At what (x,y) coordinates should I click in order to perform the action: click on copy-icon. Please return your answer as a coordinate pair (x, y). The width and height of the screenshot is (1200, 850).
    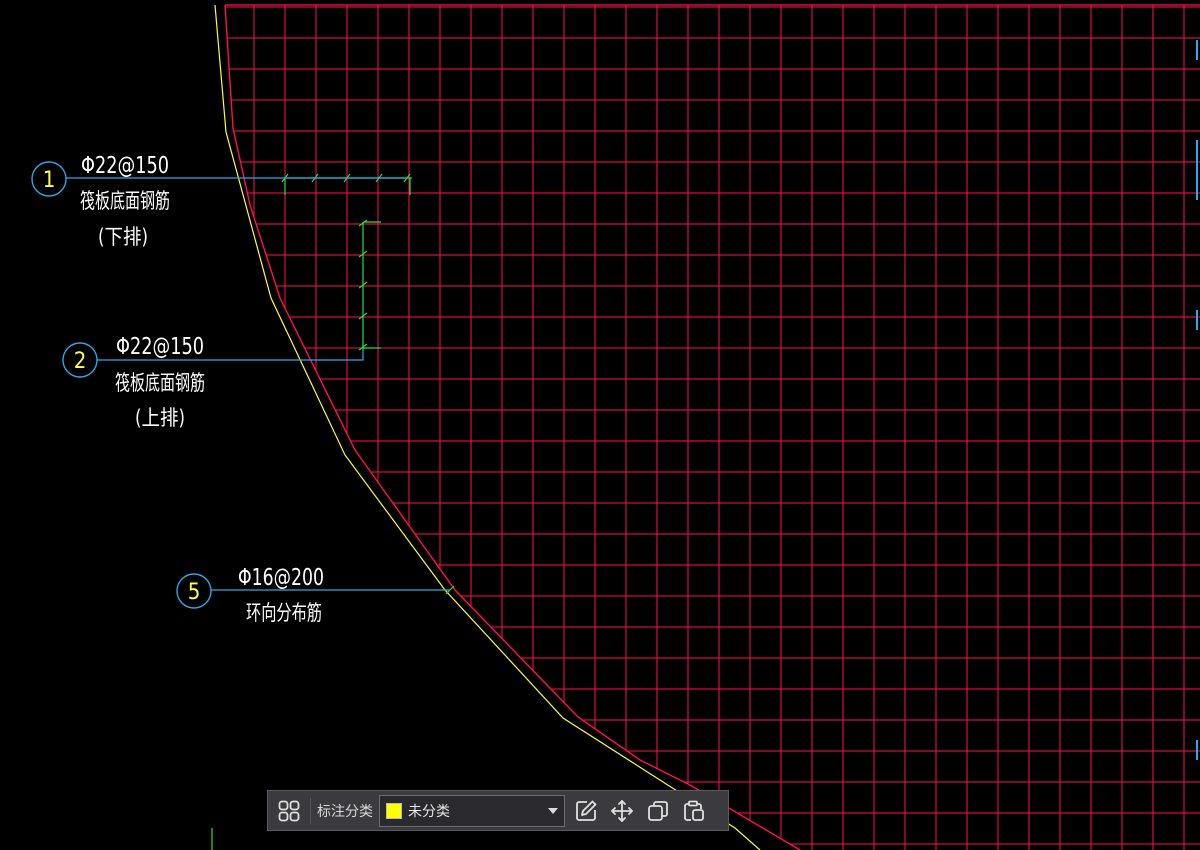
    Looking at the image, I should click on (658, 811).